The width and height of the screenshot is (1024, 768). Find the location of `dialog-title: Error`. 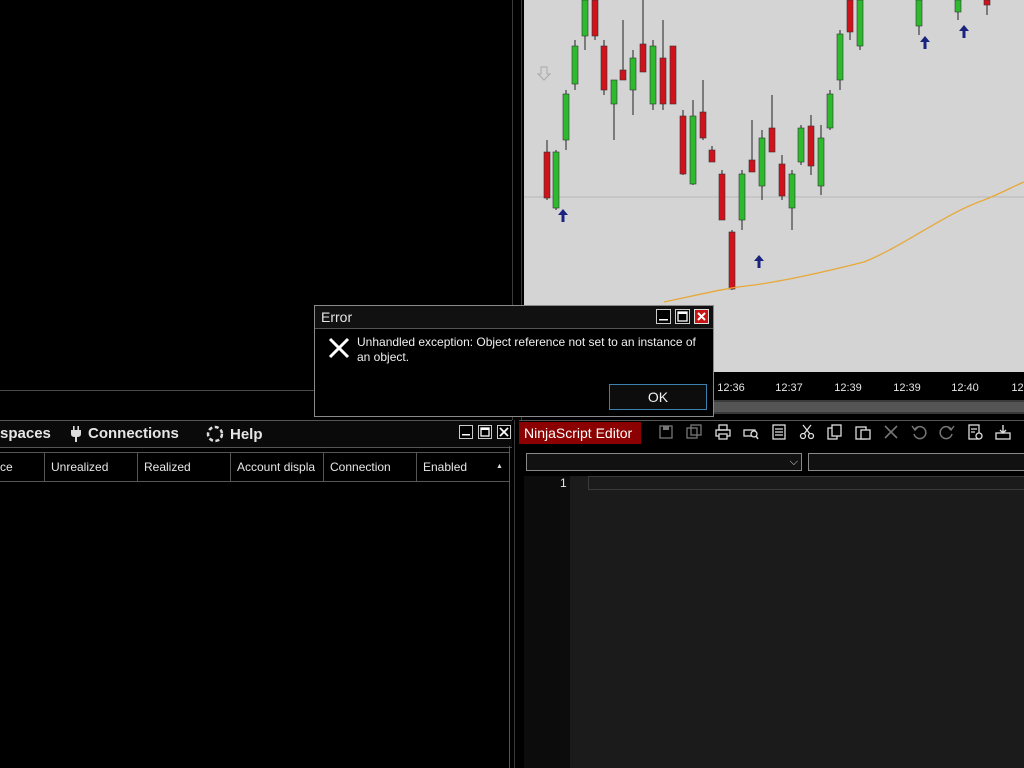

dialog-title: Error is located at coordinates (337, 317).